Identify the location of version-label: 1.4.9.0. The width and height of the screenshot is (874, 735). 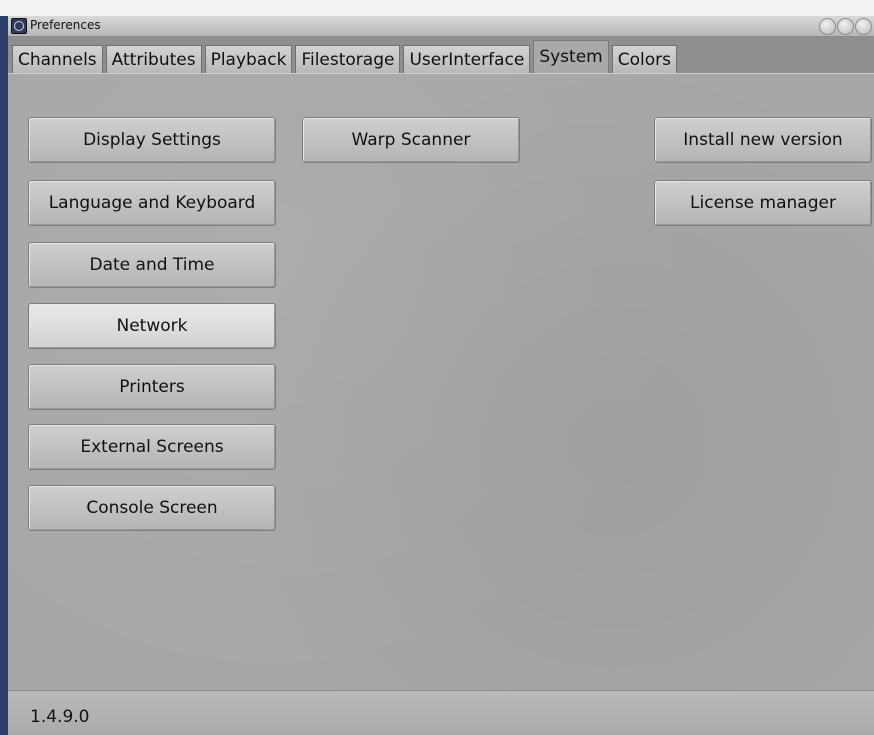
(60, 717).